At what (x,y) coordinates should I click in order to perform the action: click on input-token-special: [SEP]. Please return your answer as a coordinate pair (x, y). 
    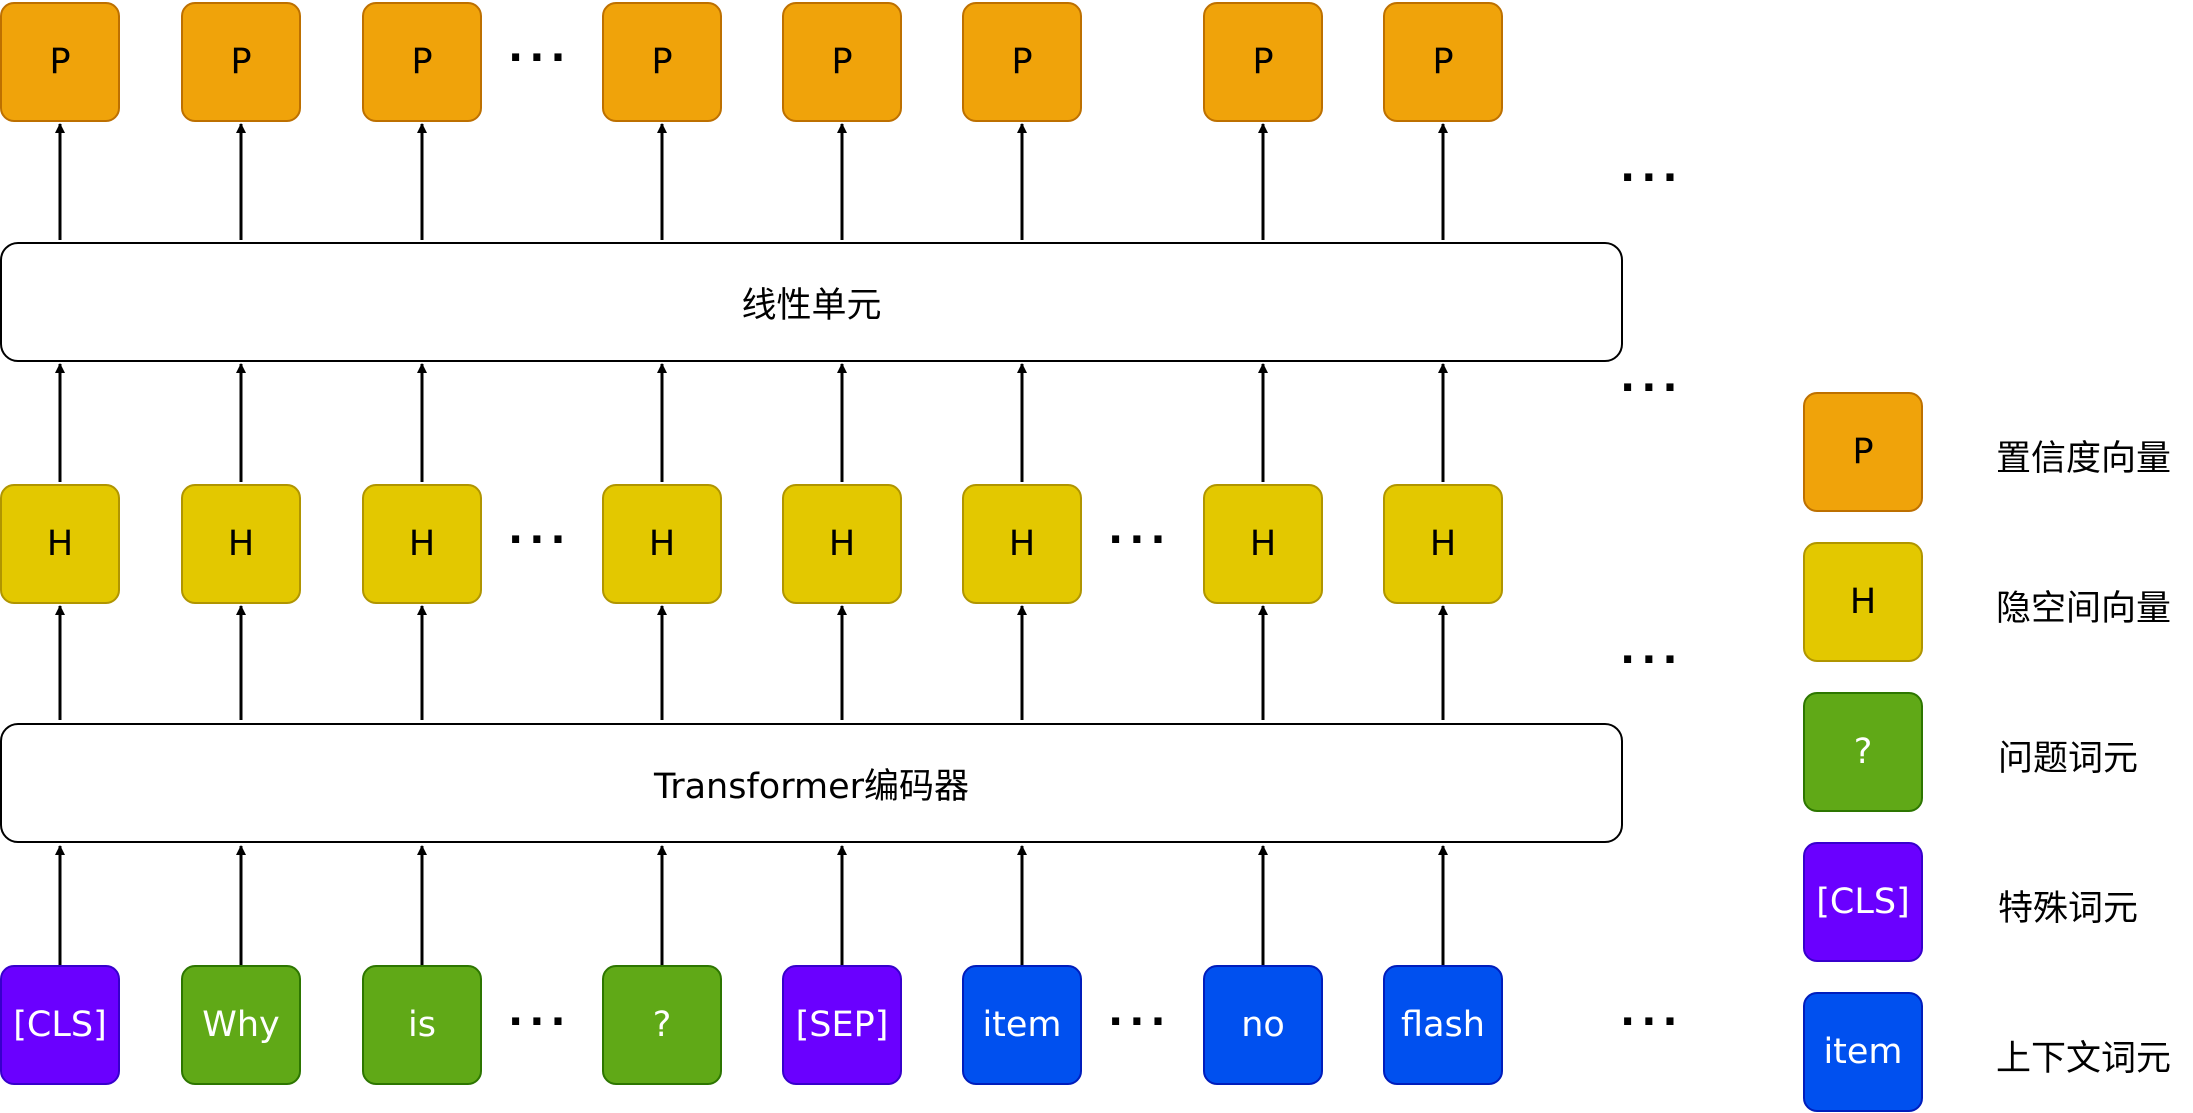
    Looking at the image, I should click on (842, 1025).